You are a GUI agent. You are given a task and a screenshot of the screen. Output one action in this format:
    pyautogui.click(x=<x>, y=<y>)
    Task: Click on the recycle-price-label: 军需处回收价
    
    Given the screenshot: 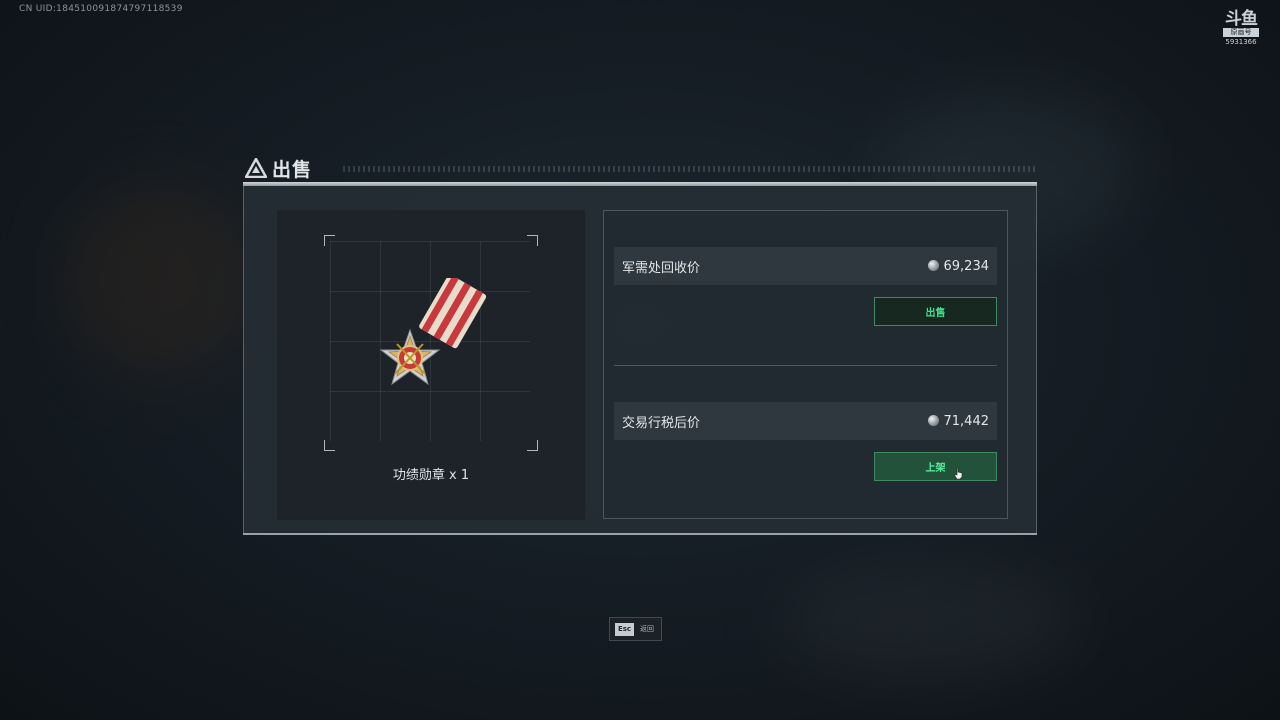 What is the action you would take?
    pyautogui.click(x=661, y=268)
    